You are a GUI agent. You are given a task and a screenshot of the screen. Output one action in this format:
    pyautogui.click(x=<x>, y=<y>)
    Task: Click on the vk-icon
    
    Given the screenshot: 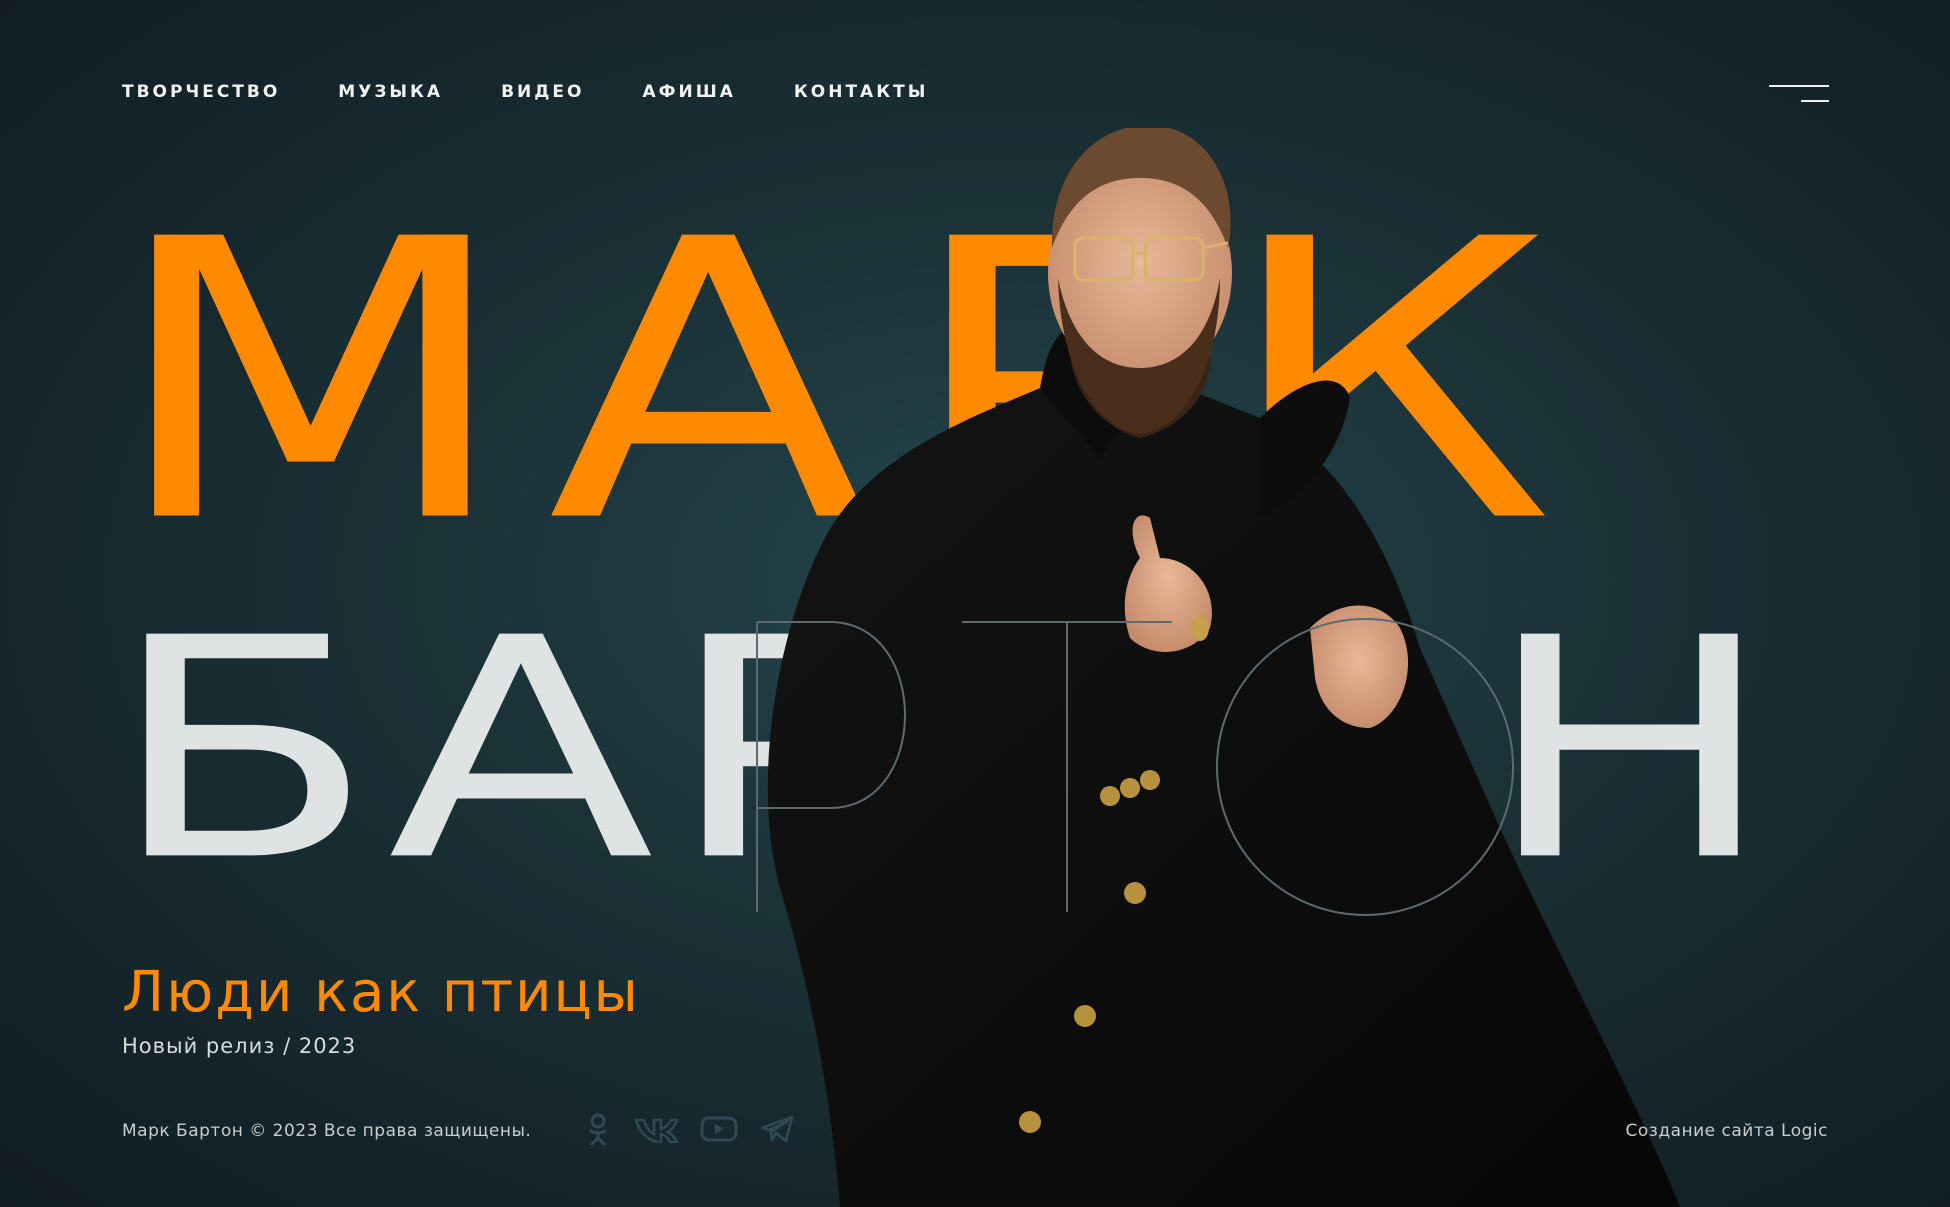 What is the action you would take?
    pyautogui.click(x=657, y=1131)
    